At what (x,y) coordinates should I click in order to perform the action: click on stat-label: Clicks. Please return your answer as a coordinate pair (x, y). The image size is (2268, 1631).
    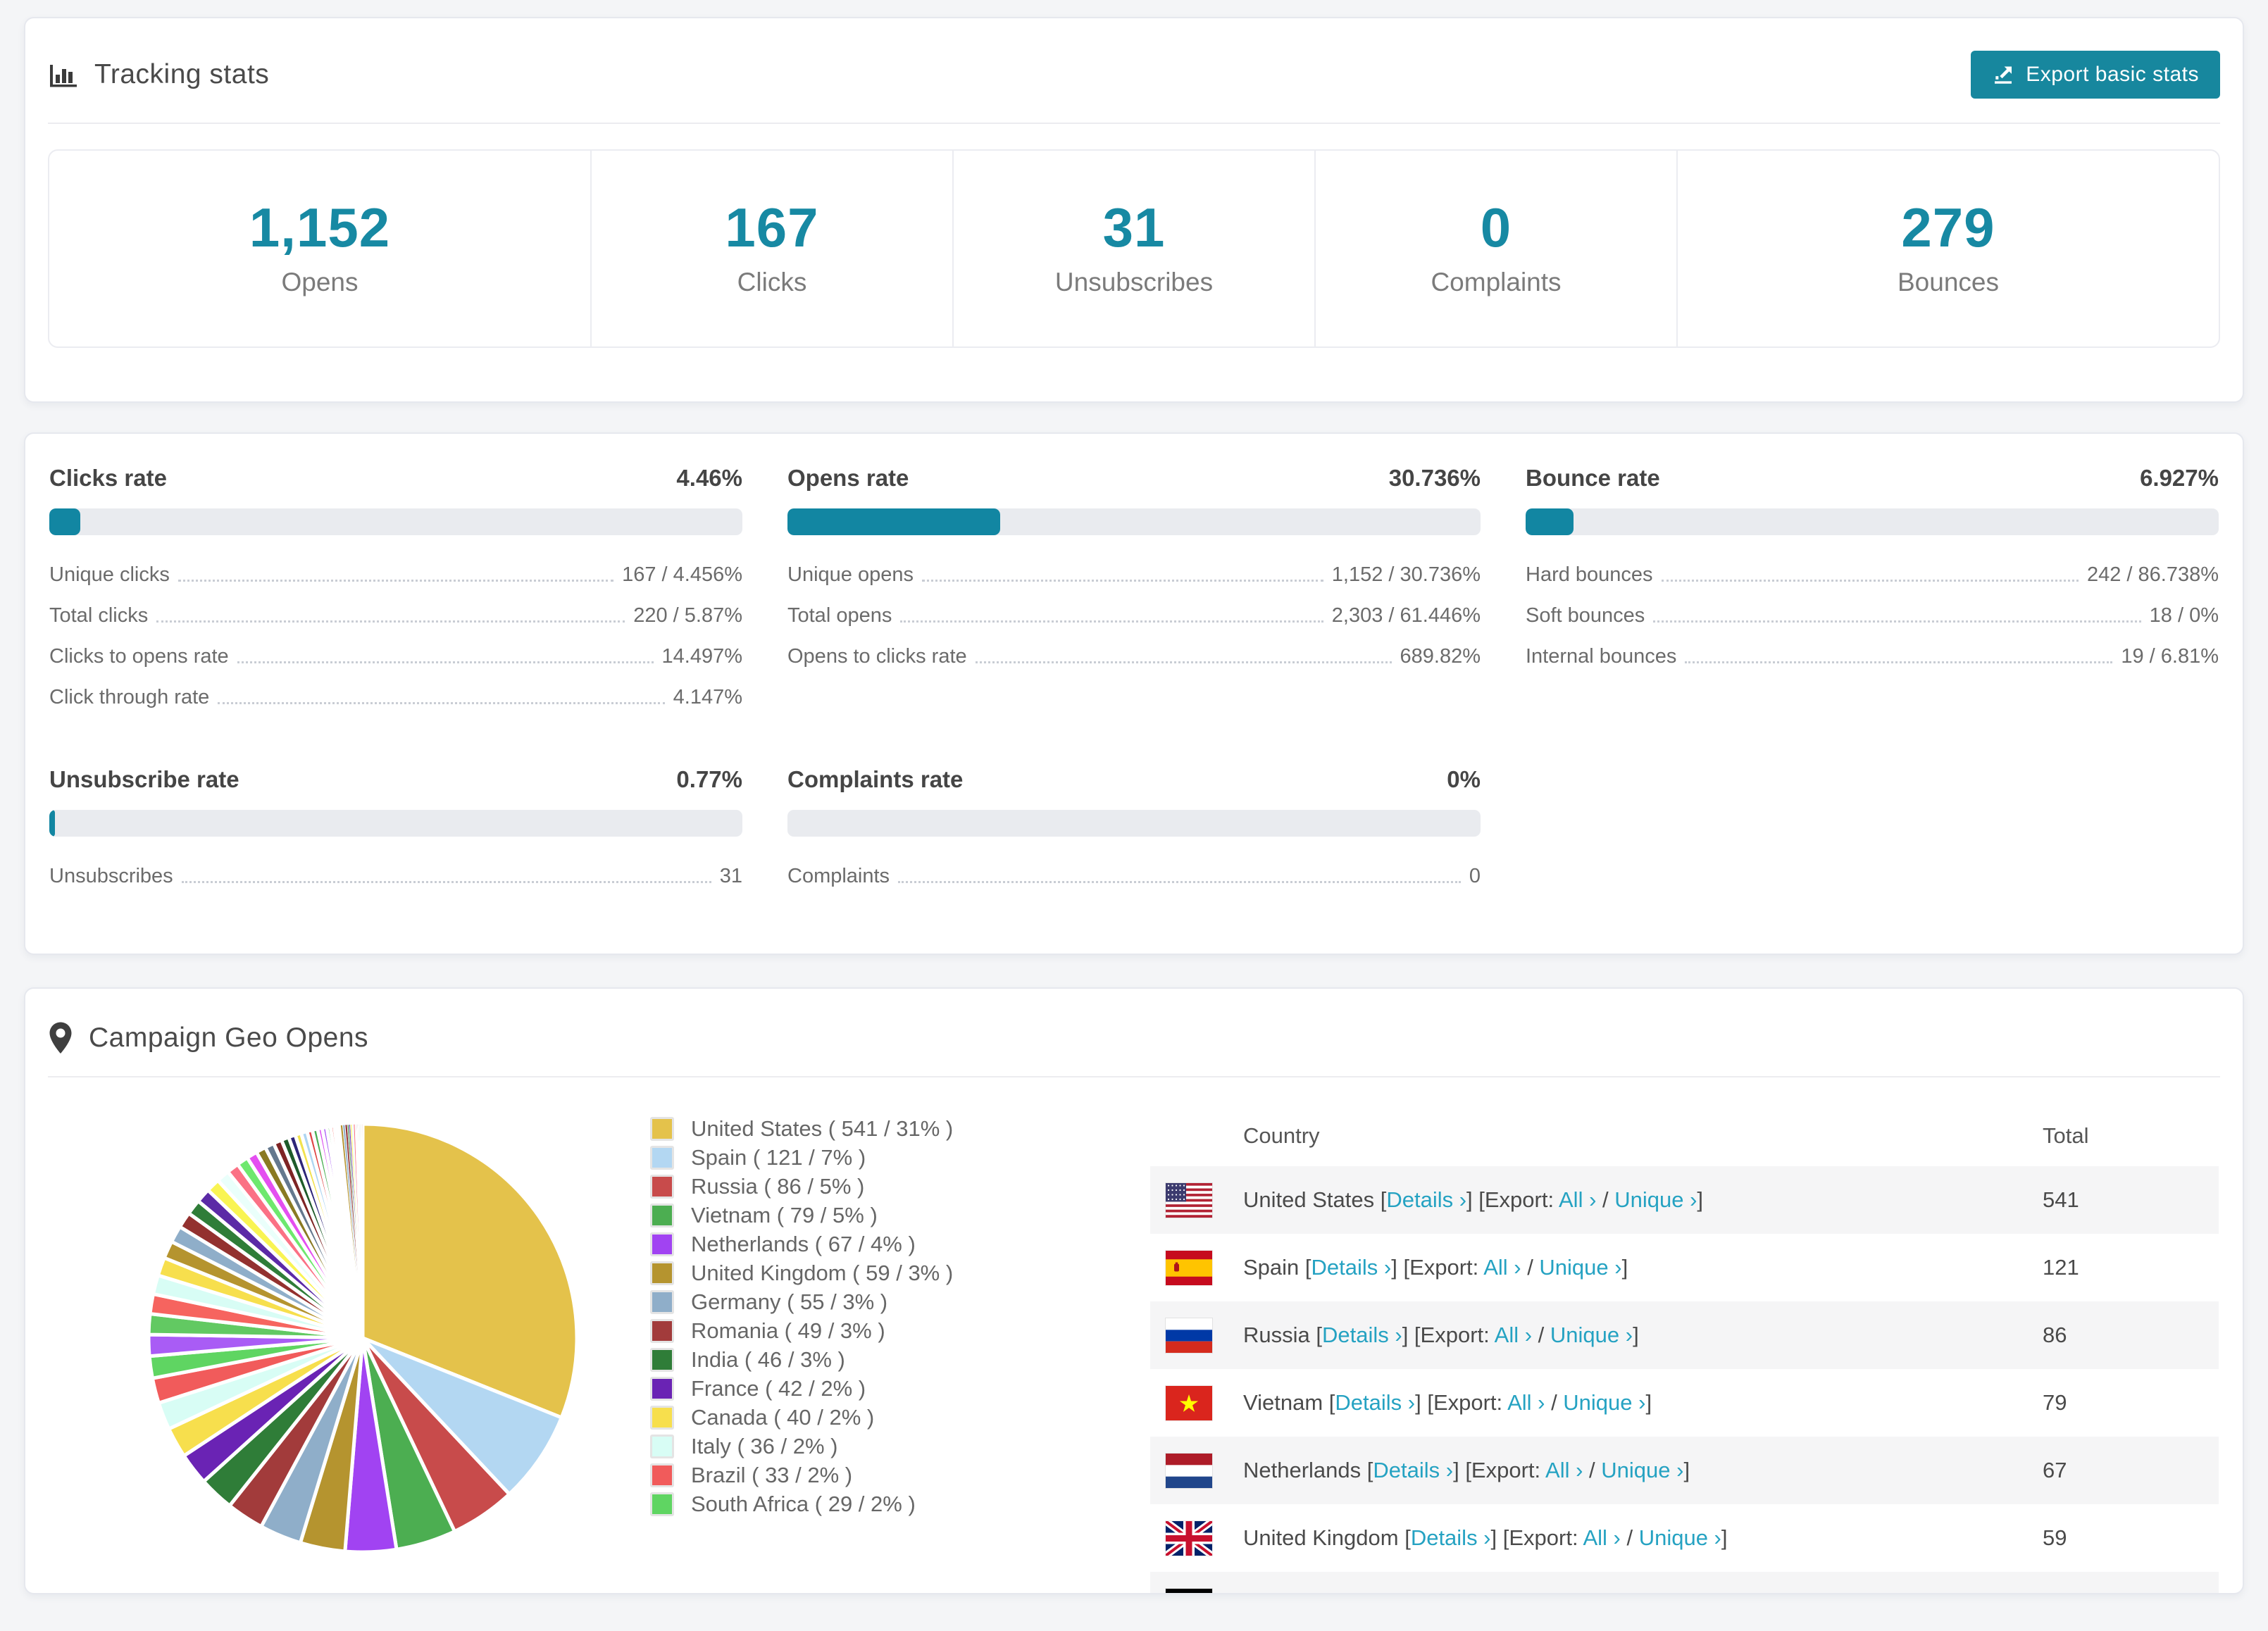
    Looking at the image, I should click on (772, 282).